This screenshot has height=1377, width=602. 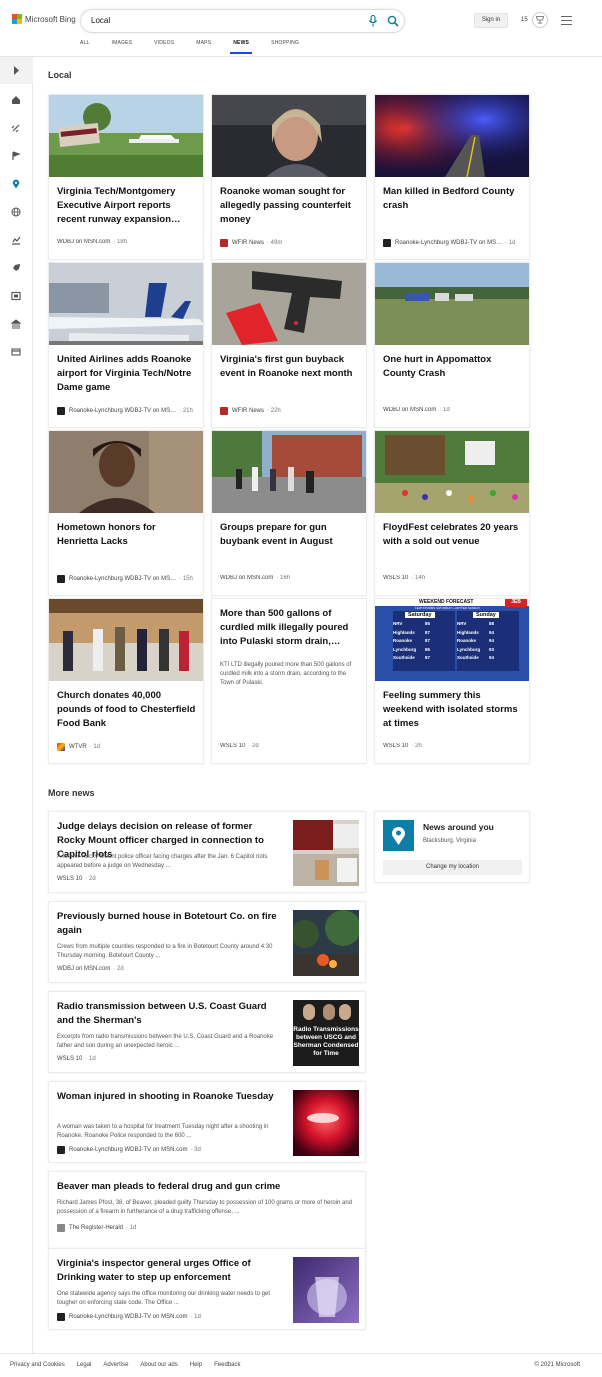 I want to click on footer-link-about-ads: About our ads, so click(x=158, y=1365).